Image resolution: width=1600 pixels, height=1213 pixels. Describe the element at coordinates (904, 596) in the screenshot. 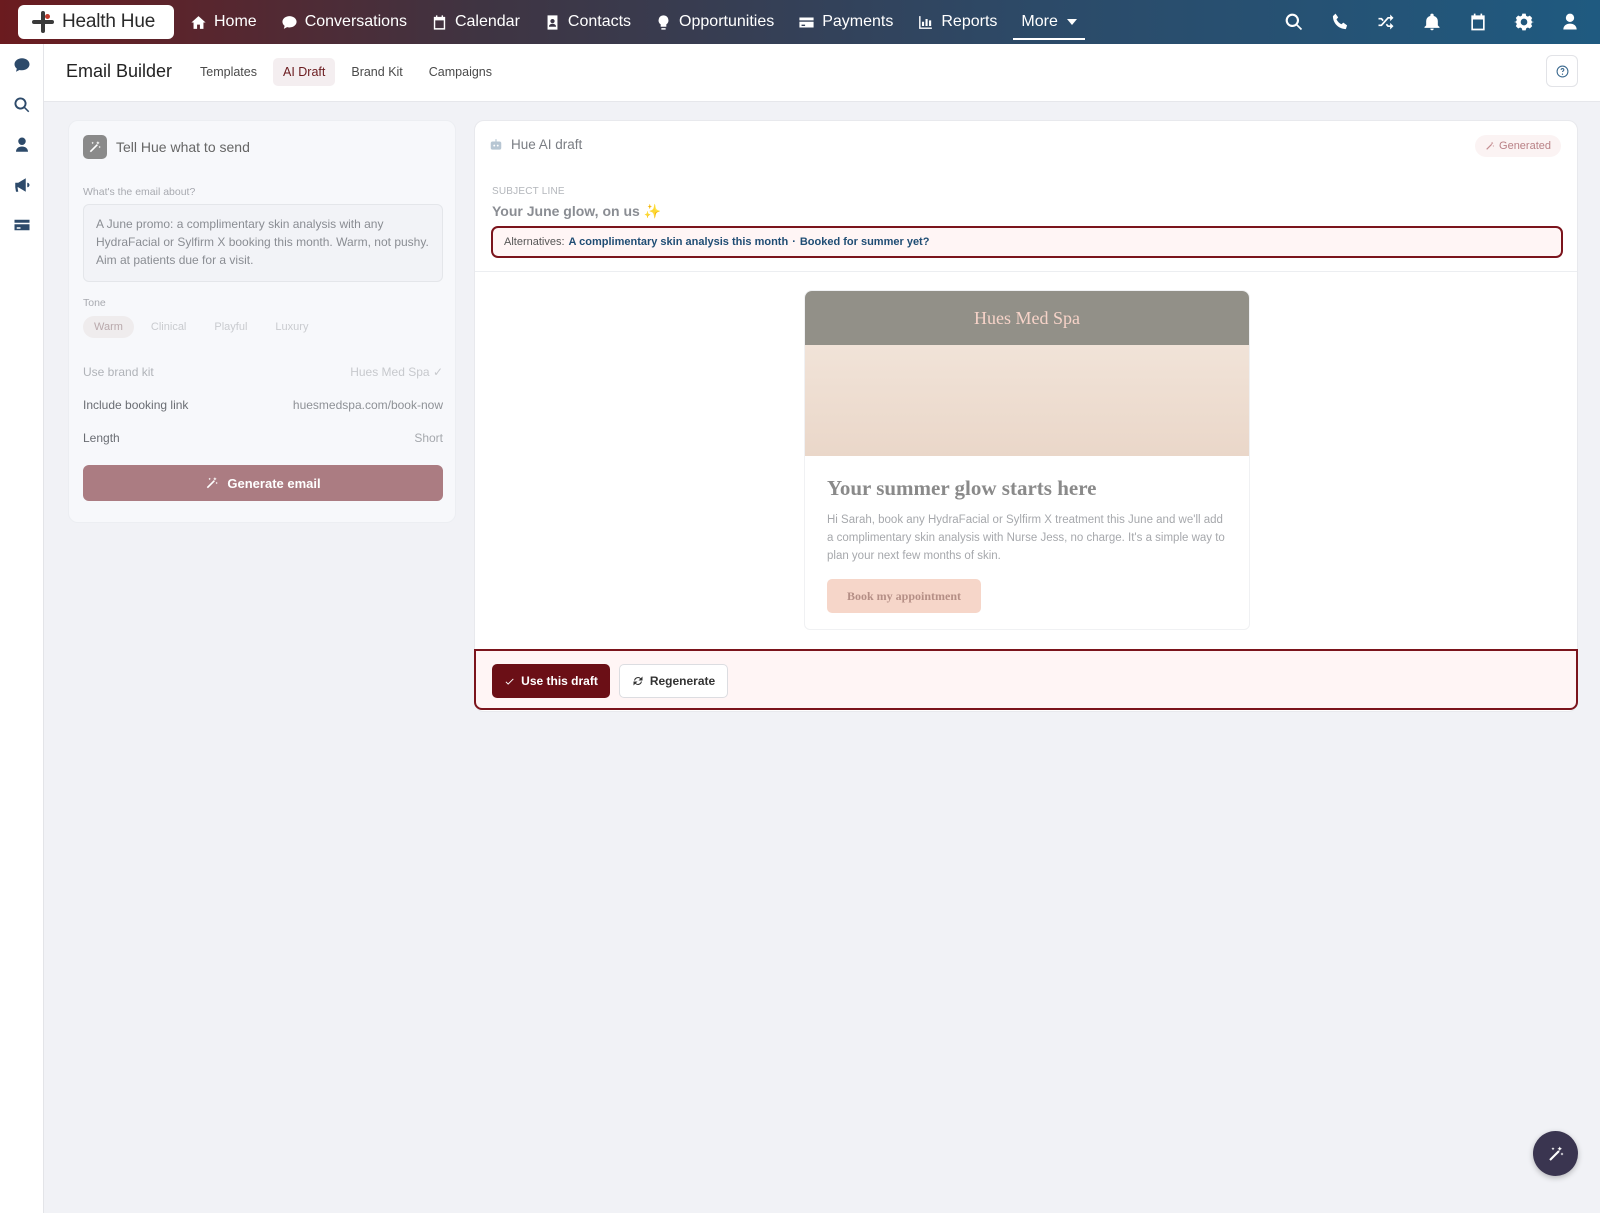

I see `email-cta-button: Book my appointment` at that location.